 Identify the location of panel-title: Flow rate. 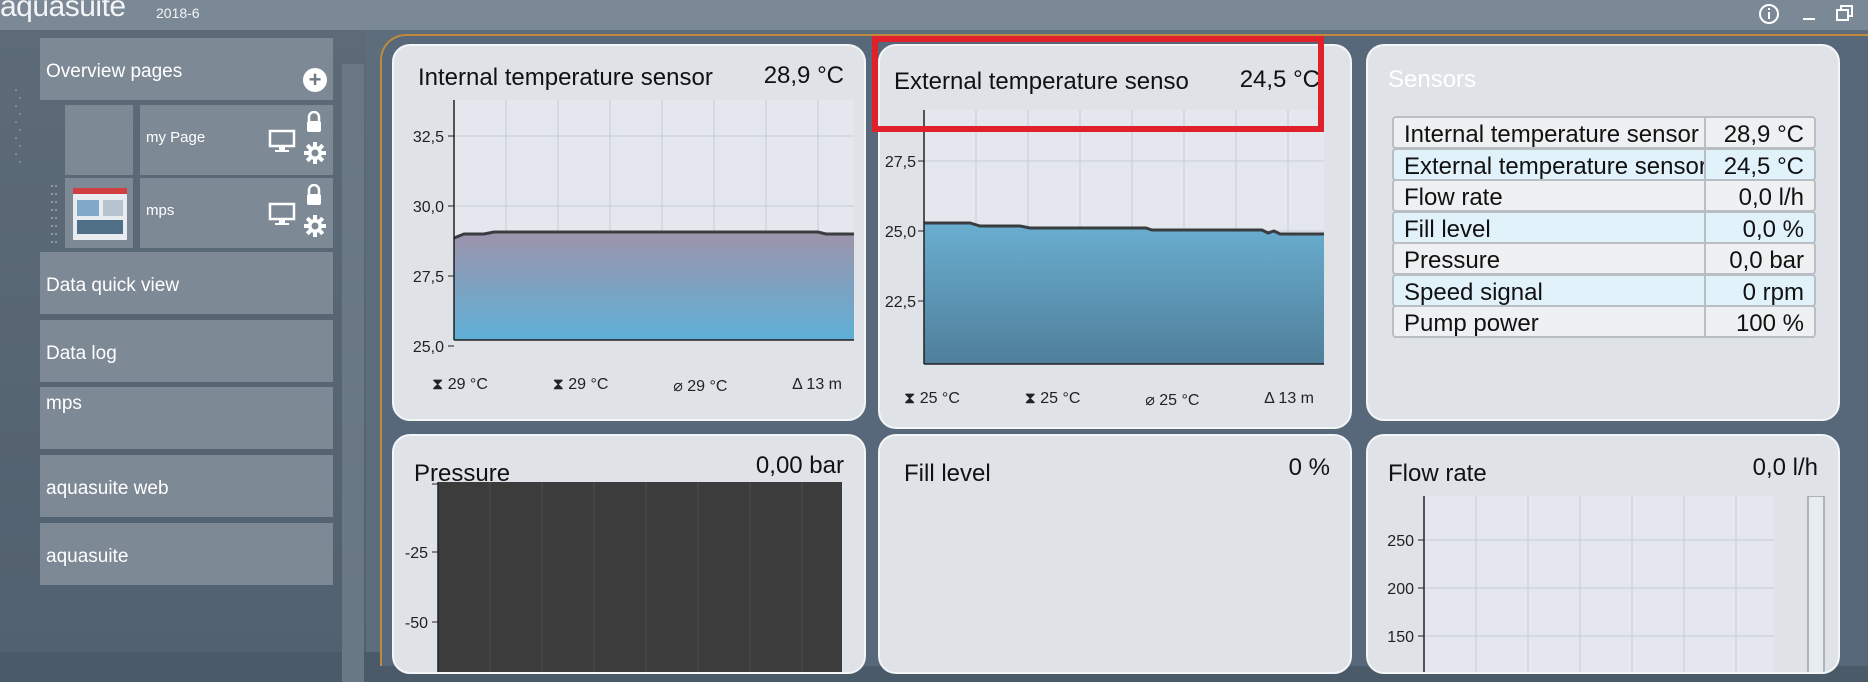
(1437, 473).